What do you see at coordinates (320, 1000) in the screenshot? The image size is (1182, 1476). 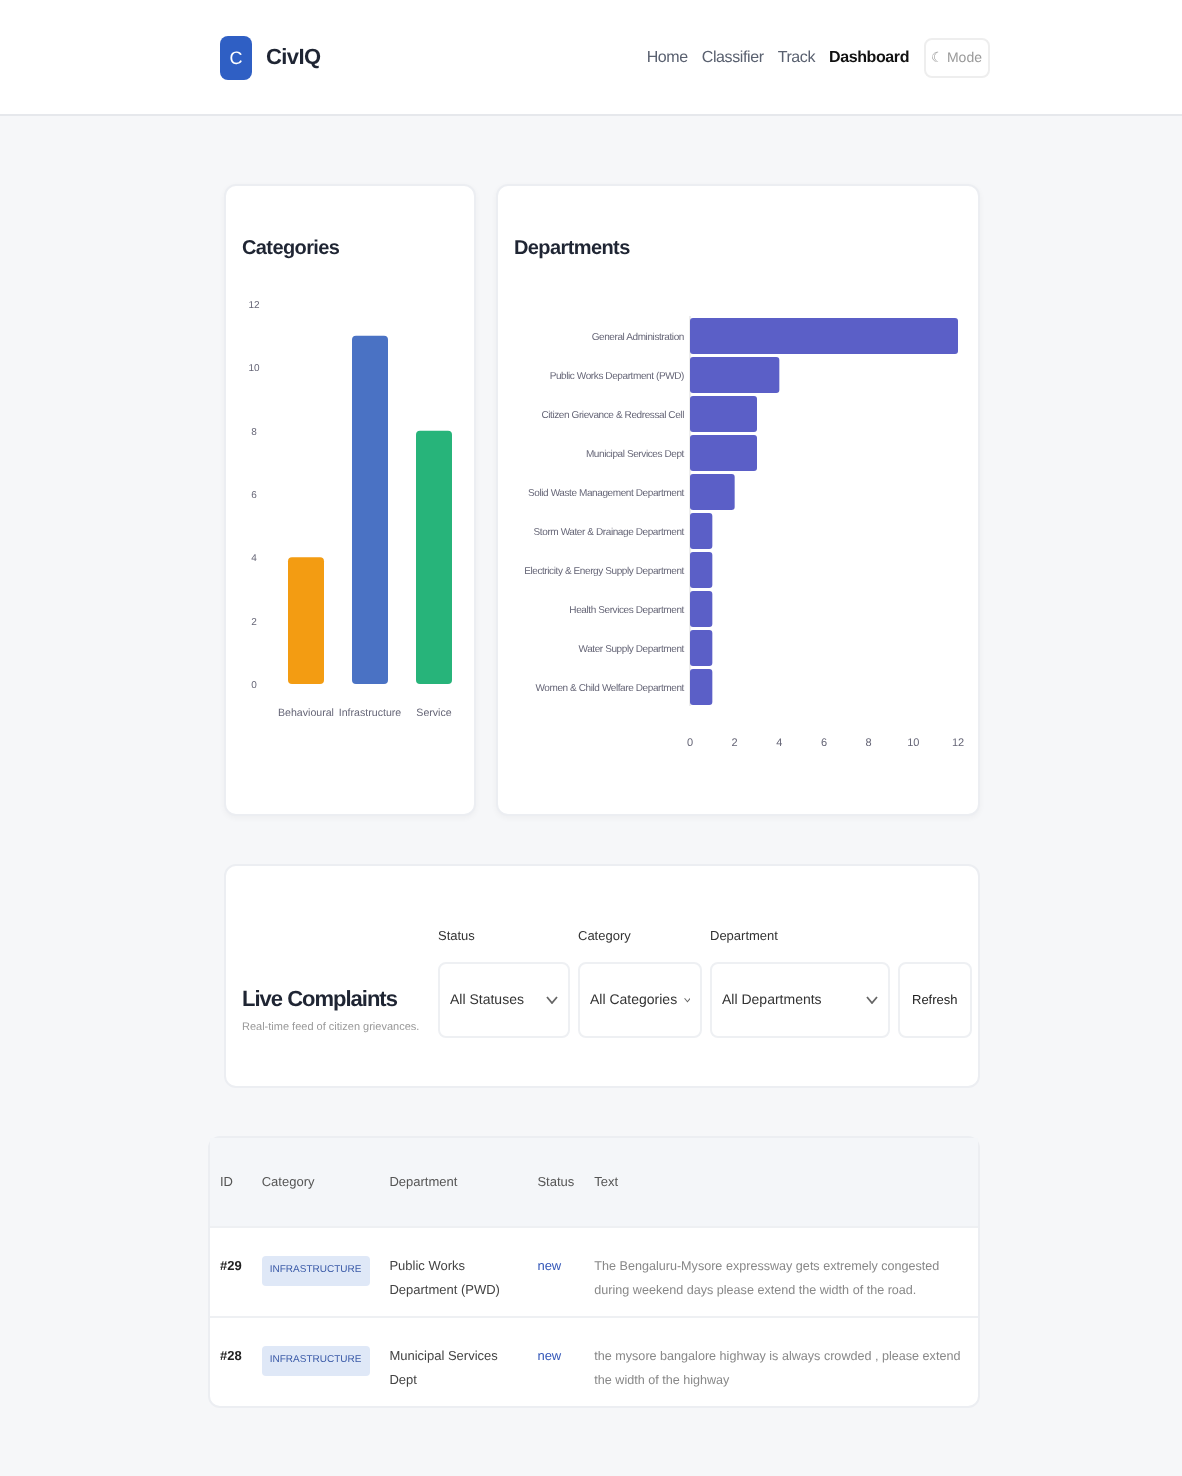 I see `section-title: Live Complaints` at bounding box center [320, 1000].